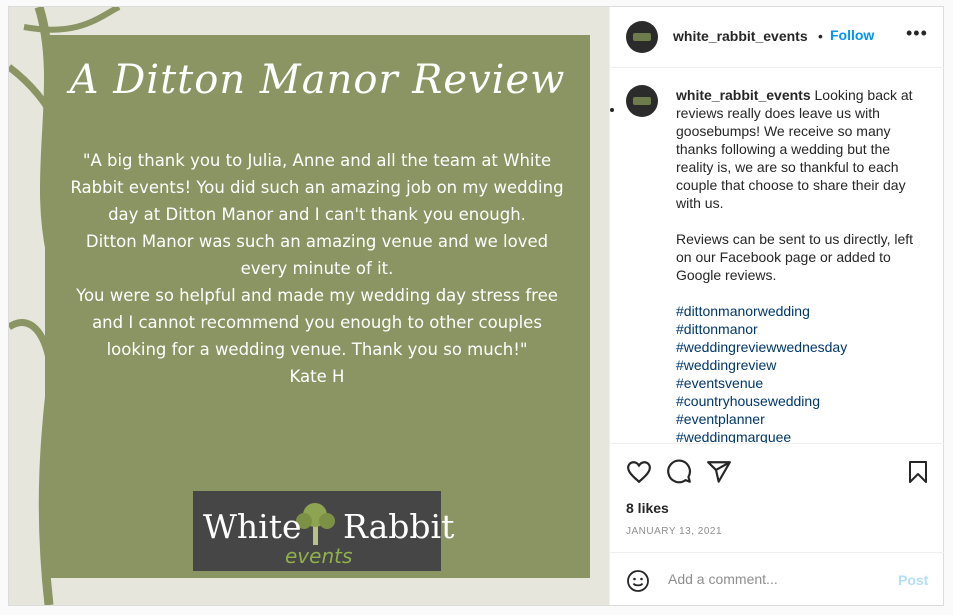 This screenshot has width=953, height=615. Describe the element at coordinates (642, 37) in the screenshot. I see `avatar` at that location.